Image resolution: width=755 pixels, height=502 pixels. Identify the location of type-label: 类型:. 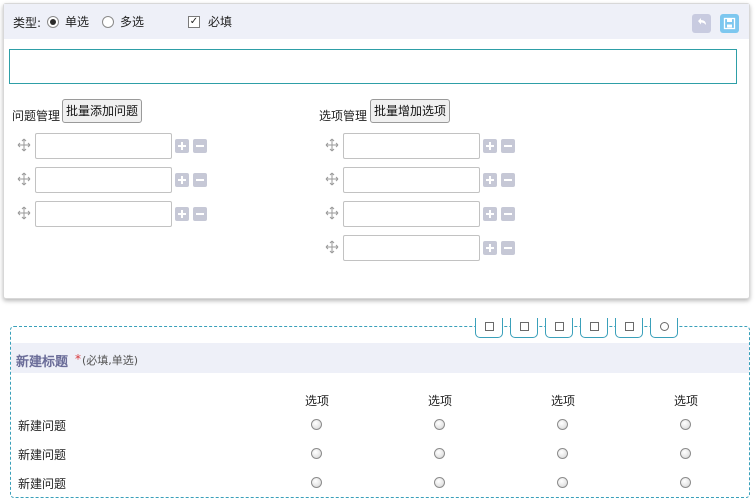
(27, 23).